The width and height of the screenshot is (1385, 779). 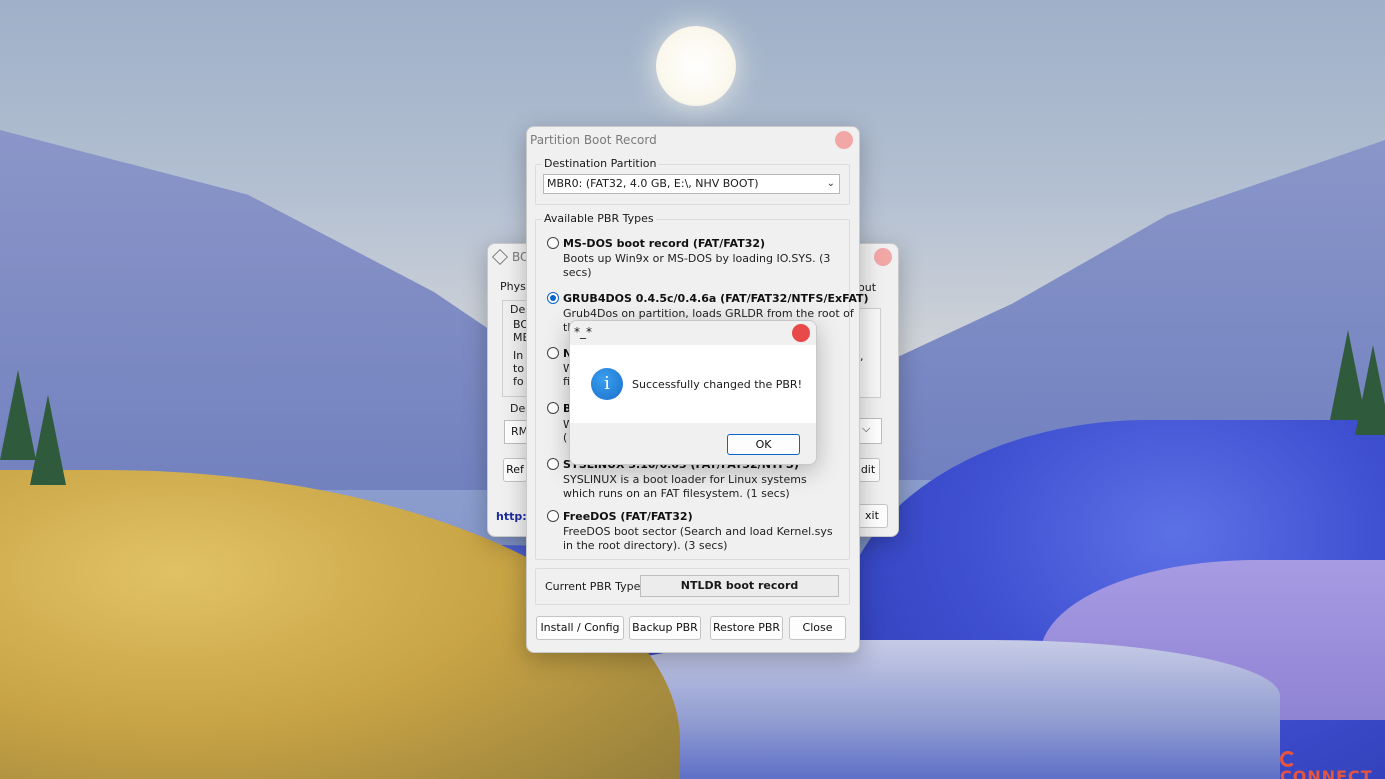 I want to click on current-pbr-value: NTLDR boot record, so click(x=739, y=586).